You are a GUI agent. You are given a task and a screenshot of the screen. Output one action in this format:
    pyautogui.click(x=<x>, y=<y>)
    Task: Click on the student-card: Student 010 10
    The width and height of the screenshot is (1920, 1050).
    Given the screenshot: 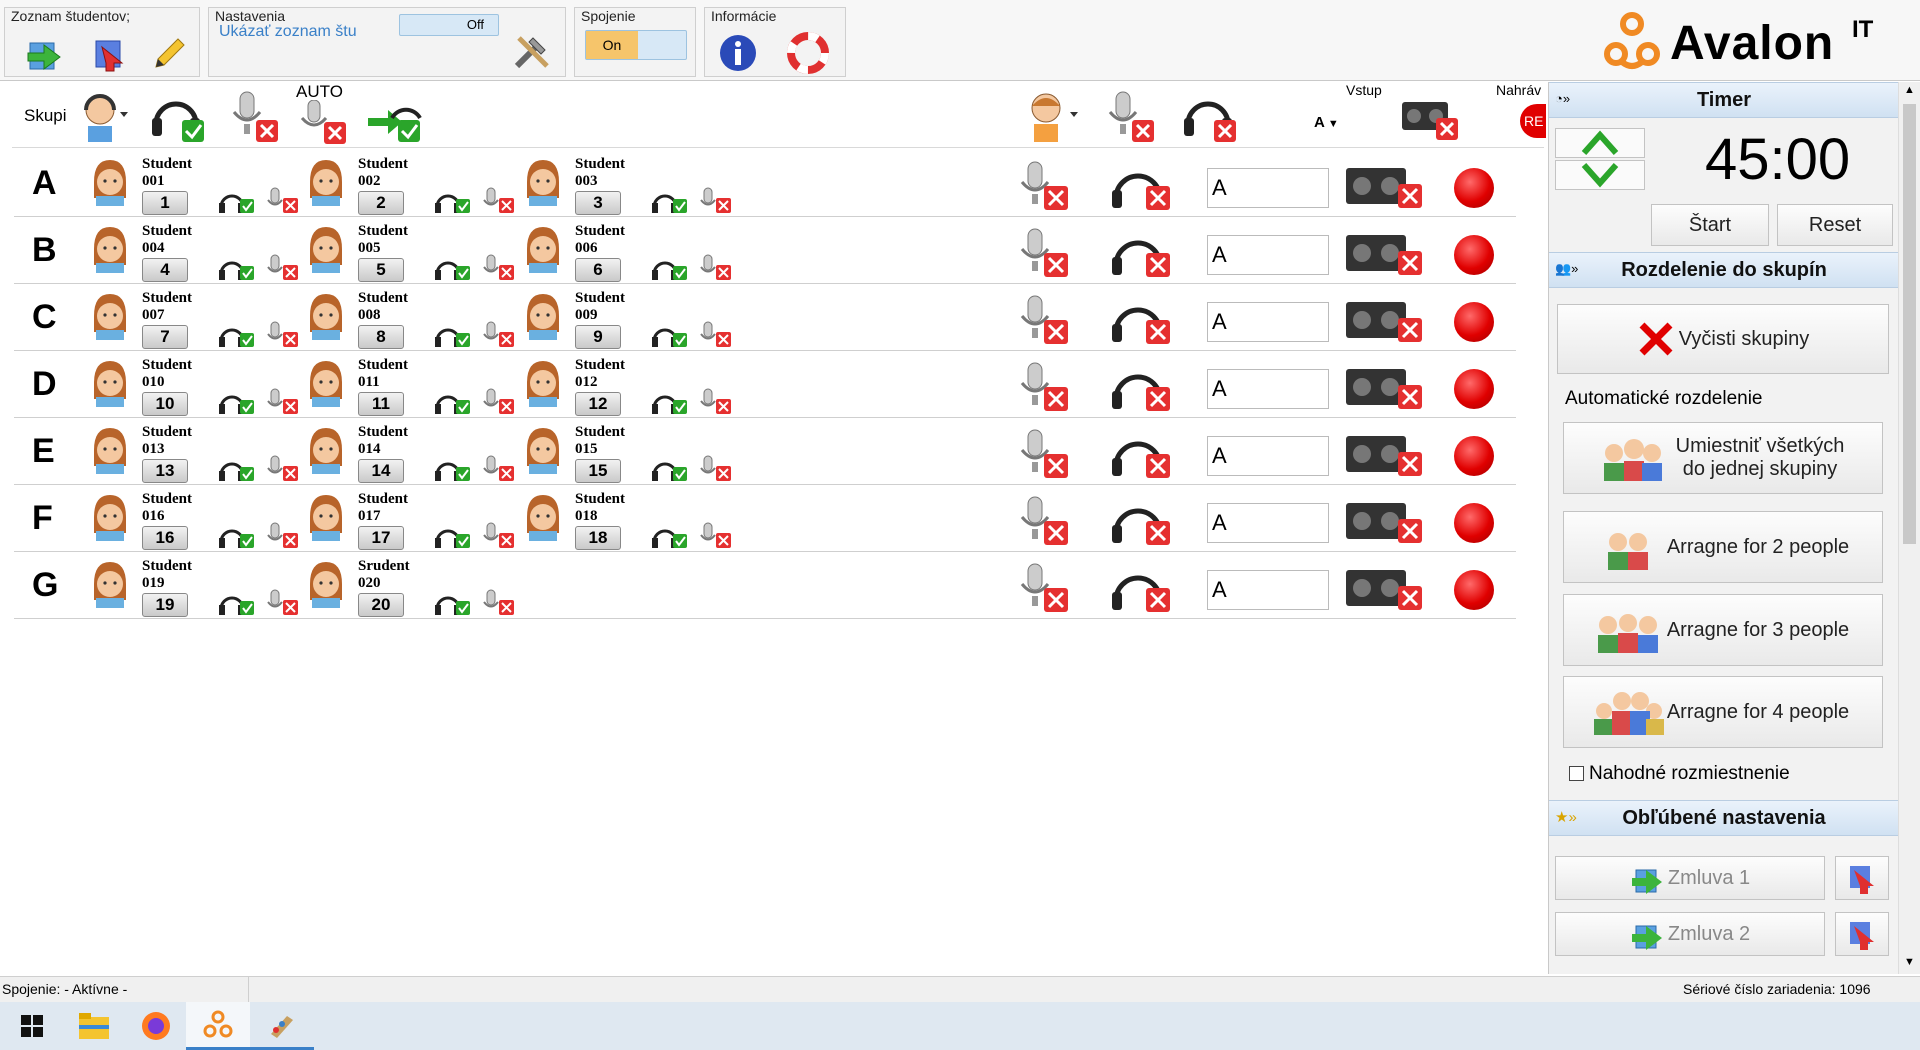 What is the action you would take?
    pyautogui.click(x=195, y=385)
    